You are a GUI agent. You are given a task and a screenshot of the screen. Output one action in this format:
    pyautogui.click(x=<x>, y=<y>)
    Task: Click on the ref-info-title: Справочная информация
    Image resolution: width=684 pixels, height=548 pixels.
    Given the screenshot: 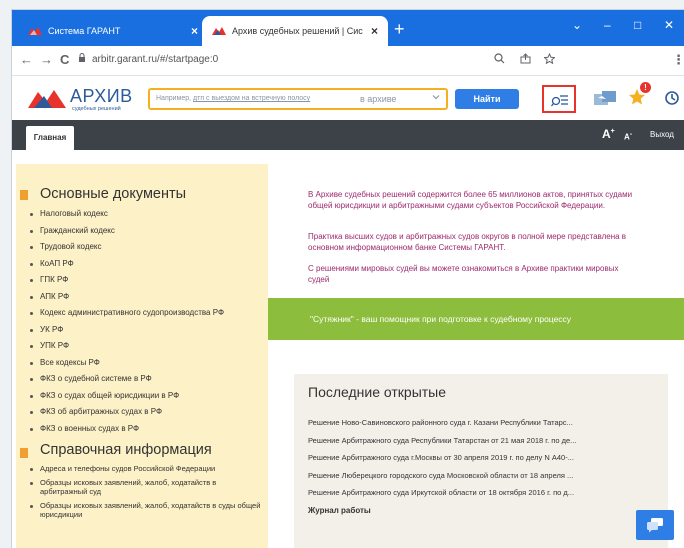 What is the action you would take?
    pyautogui.click(x=126, y=450)
    